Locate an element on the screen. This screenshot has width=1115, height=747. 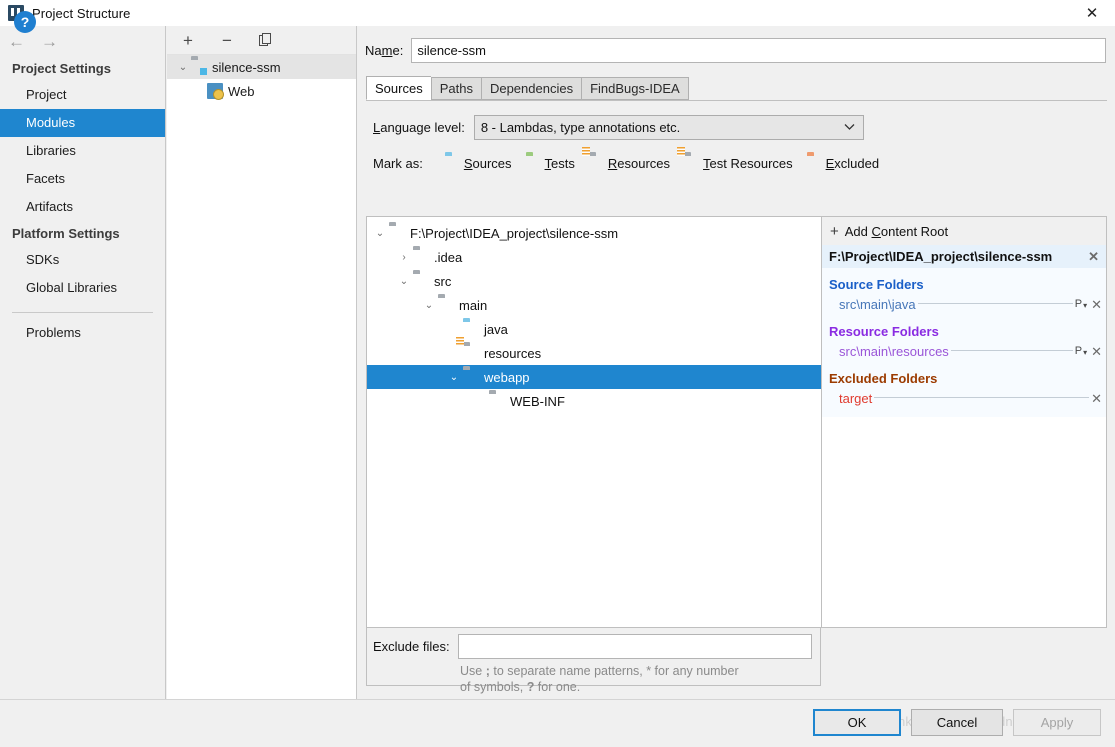
resource-folder-entry: src\main\resources P ▾ ✕ is located at coordinates (964, 351).